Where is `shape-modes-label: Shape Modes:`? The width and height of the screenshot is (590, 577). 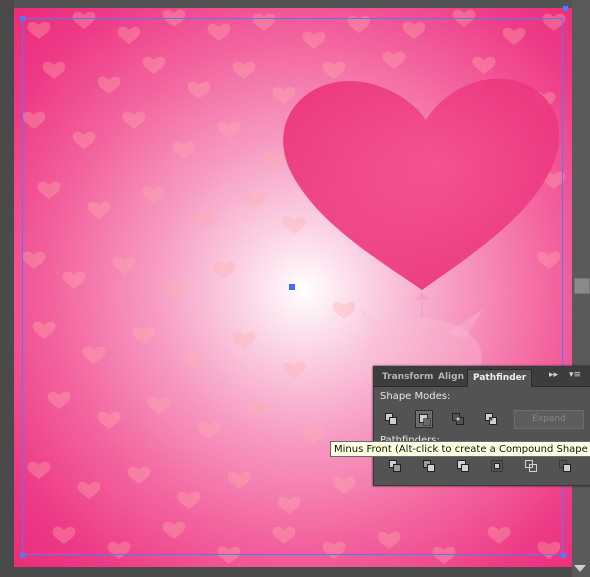 shape-modes-label: Shape Modes: is located at coordinates (415, 396).